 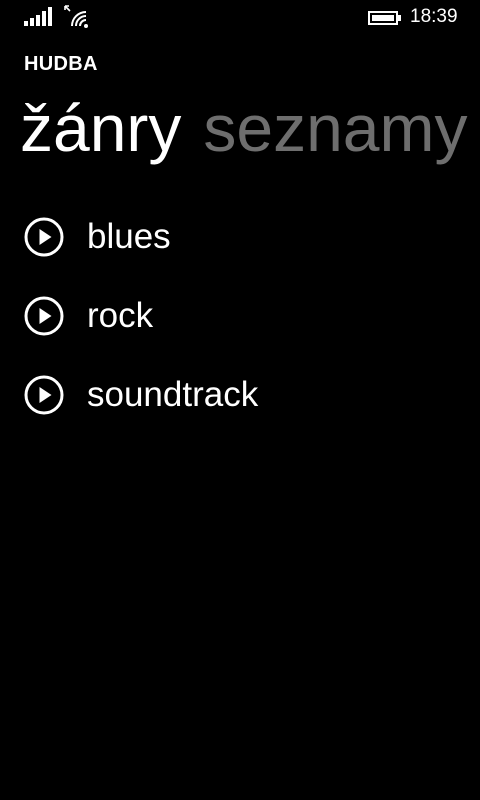 What do you see at coordinates (244, 237) in the screenshot?
I see `list-item-blues: blues` at bounding box center [244, 237].